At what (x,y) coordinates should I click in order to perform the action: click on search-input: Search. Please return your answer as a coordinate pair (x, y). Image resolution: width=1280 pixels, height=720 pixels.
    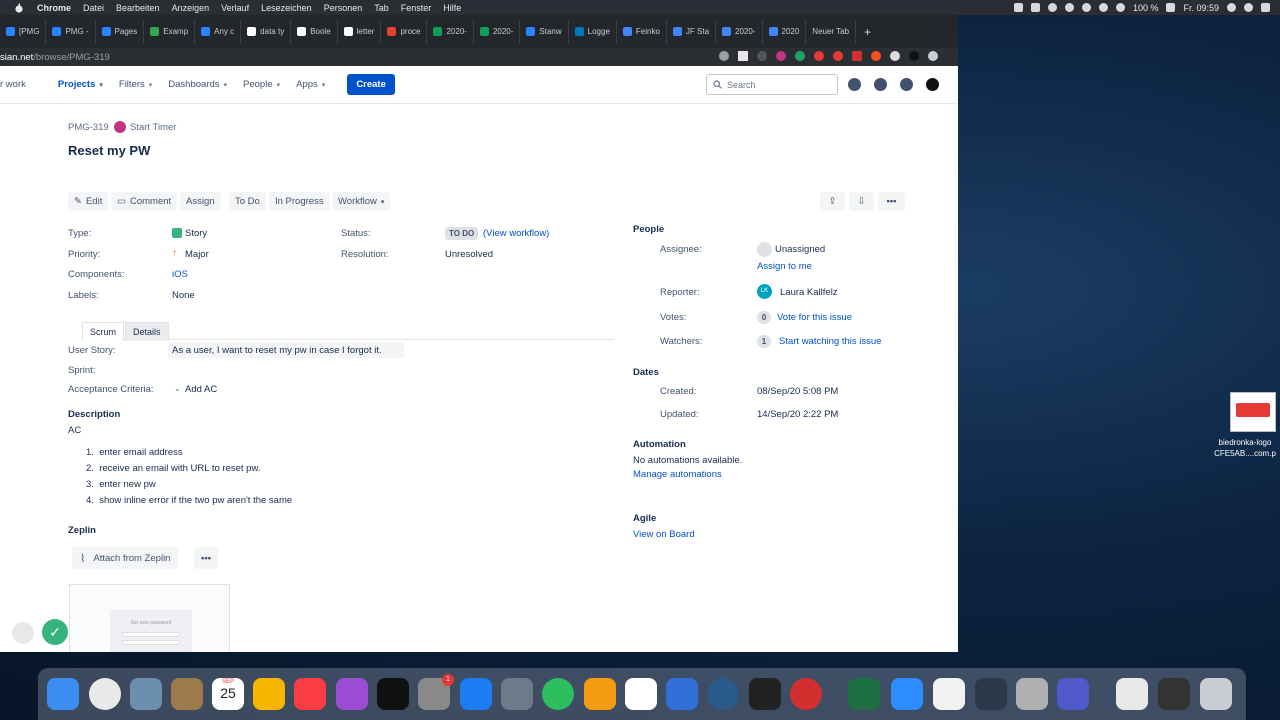
    Looking at the image, I should click on (772, 84).